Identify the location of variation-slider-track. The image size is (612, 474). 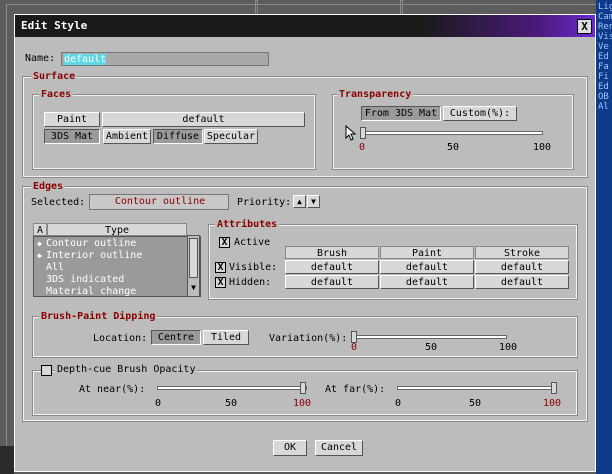
(431, 337).